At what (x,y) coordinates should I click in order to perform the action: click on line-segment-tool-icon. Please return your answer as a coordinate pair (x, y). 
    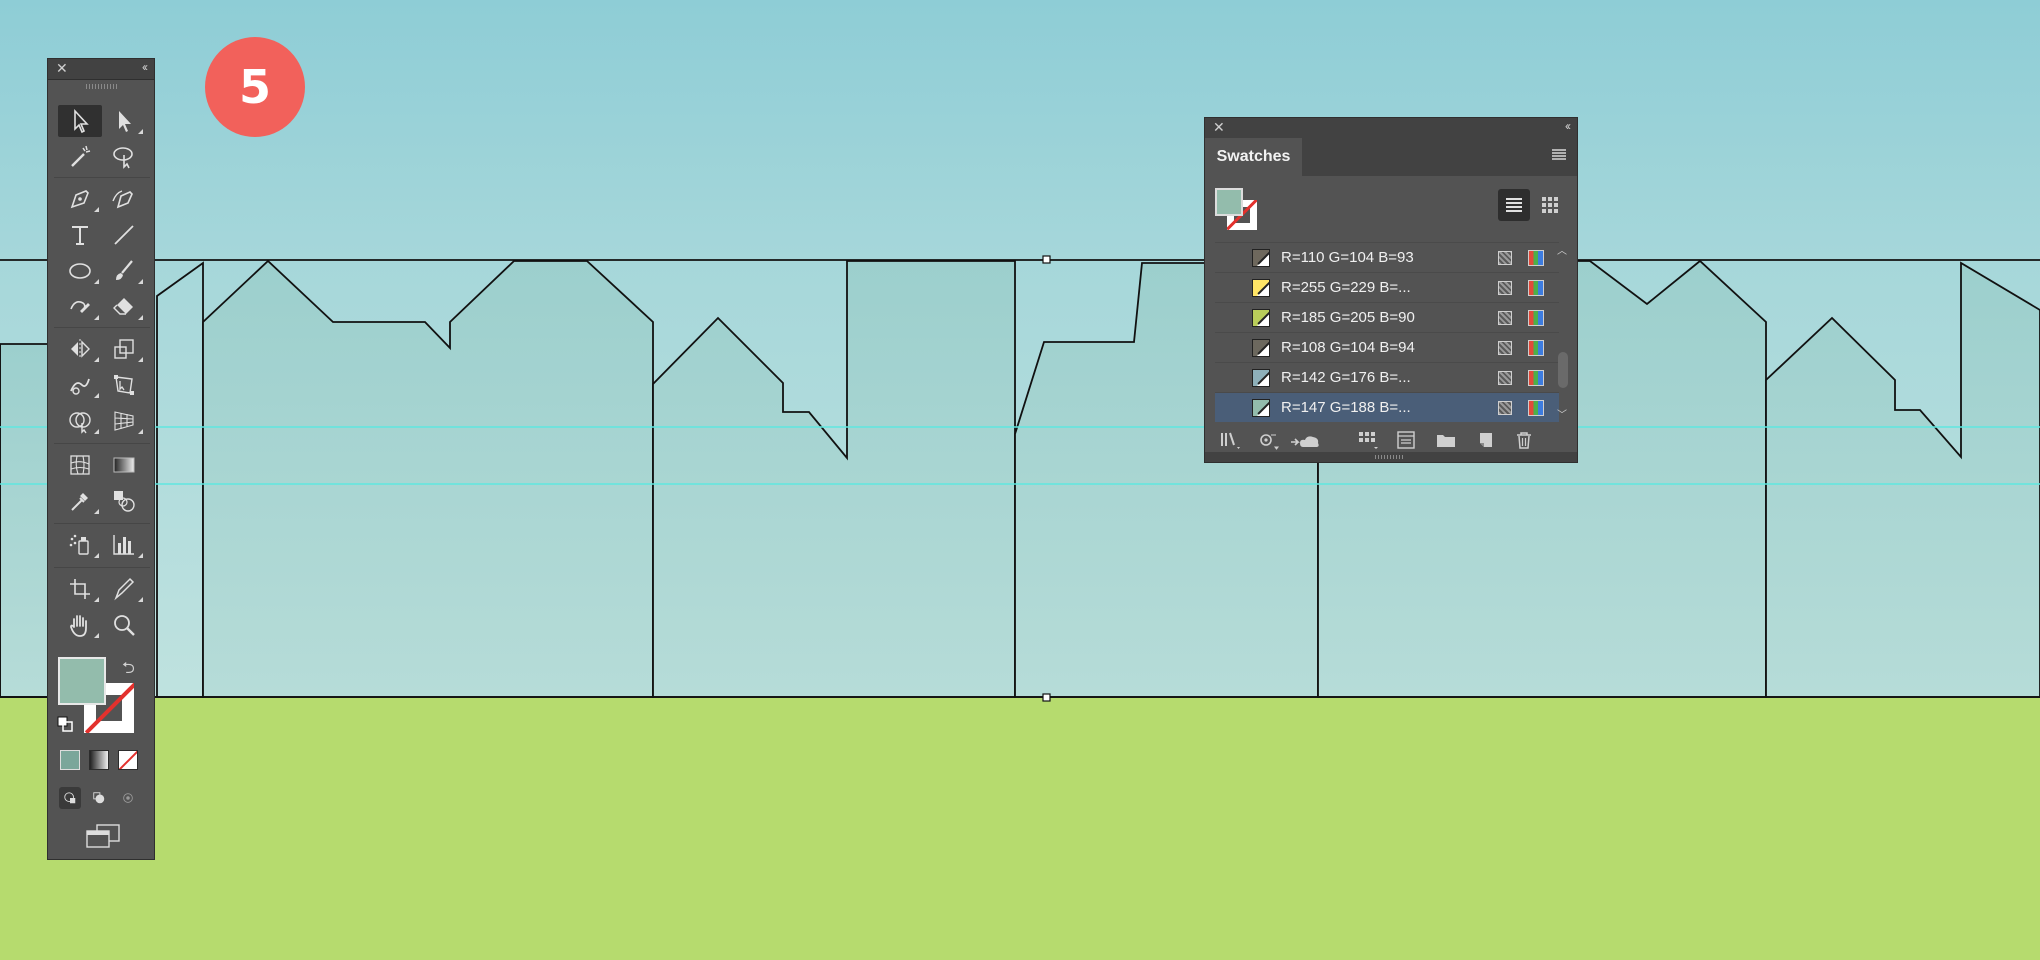
    Looking at the image, I should click on (124, 235).